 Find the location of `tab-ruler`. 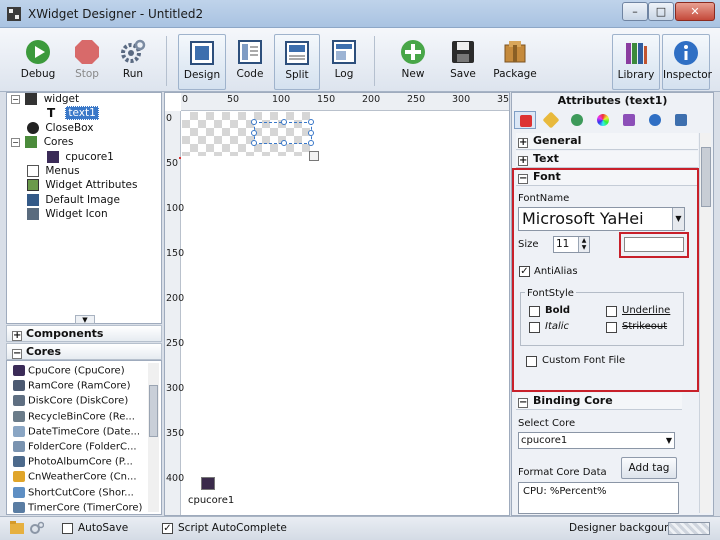

tab-ruler is located at coordinates (551, 120).